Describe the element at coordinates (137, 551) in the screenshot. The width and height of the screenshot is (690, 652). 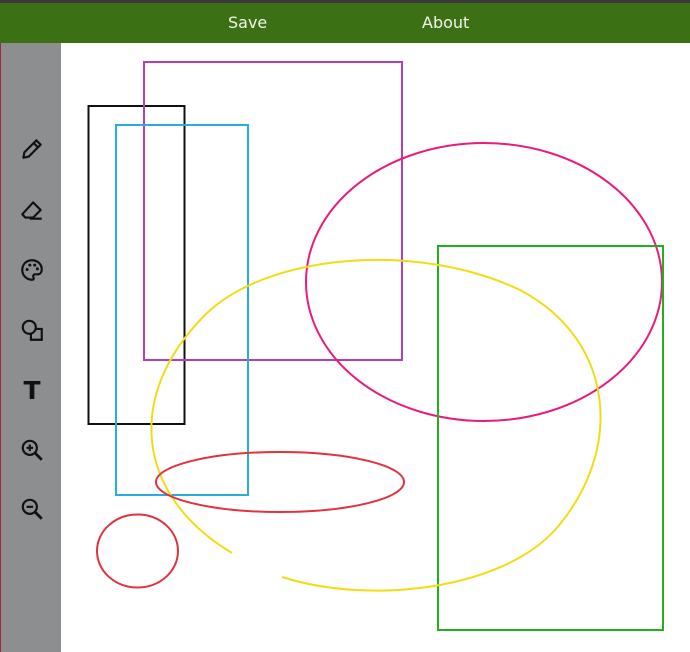
I see `red-circle` at that location.